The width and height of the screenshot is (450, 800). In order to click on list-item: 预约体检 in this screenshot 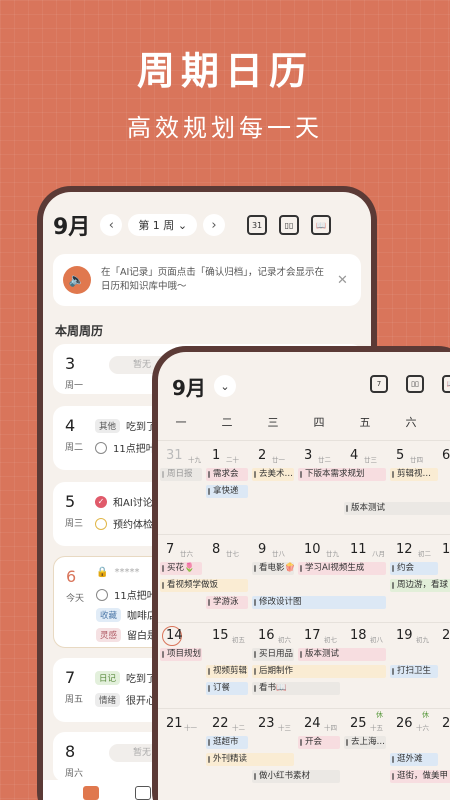, I will do `click(124, 523)`.